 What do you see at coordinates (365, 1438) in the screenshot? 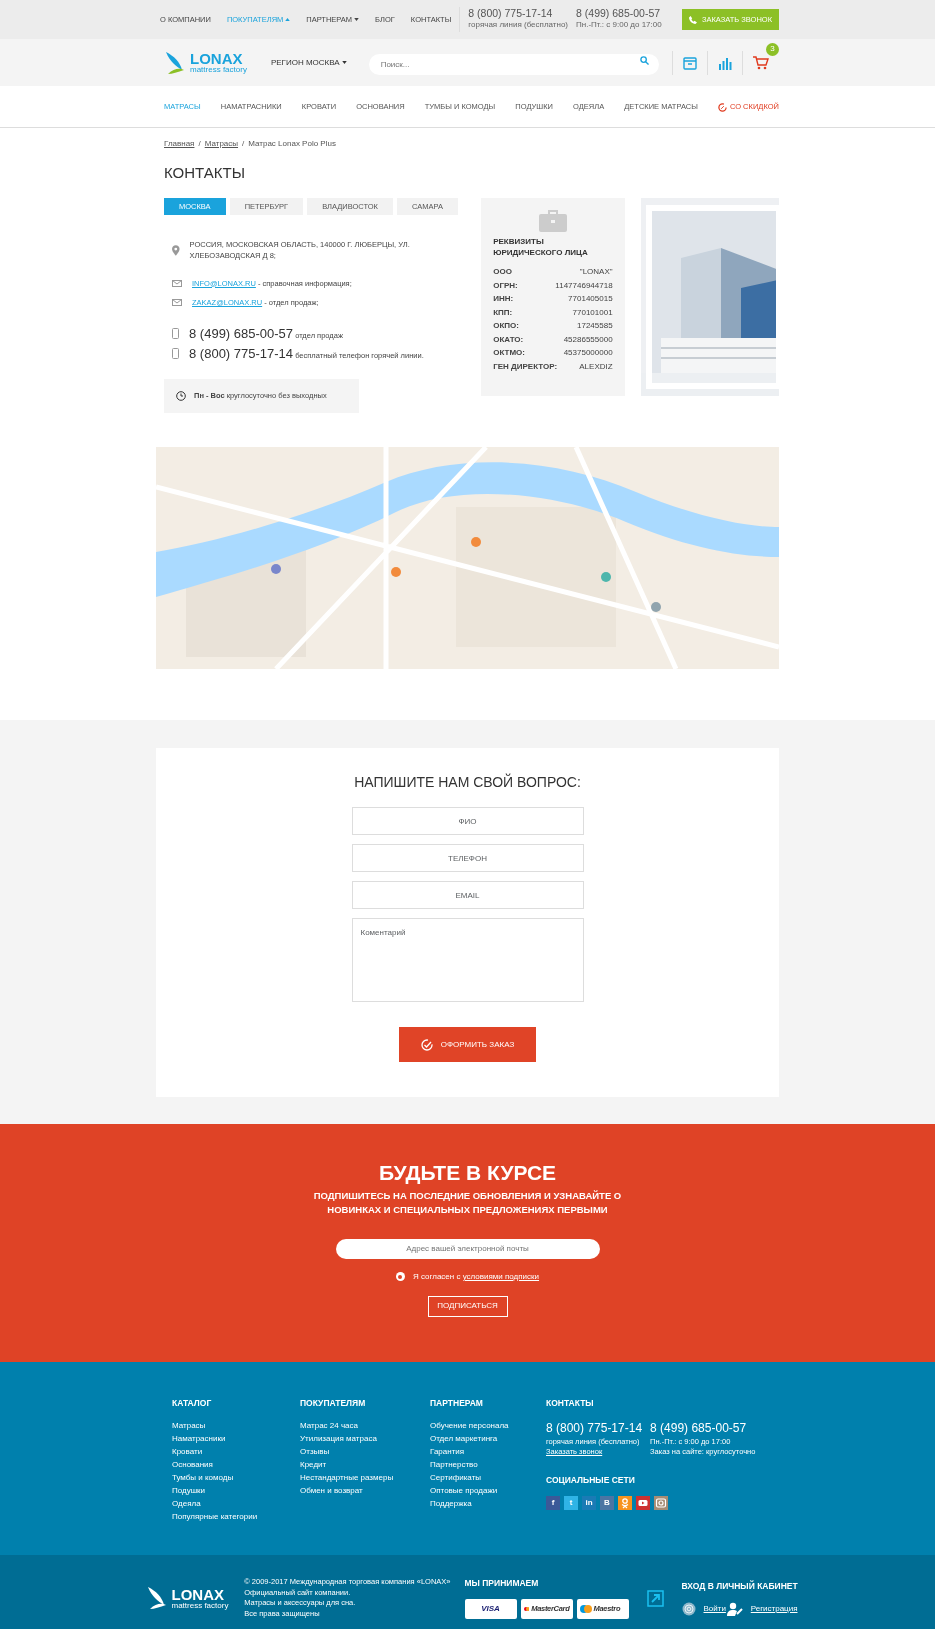
I see `footer-link: Утилизация матраса` at bounding box center [365, 1438].